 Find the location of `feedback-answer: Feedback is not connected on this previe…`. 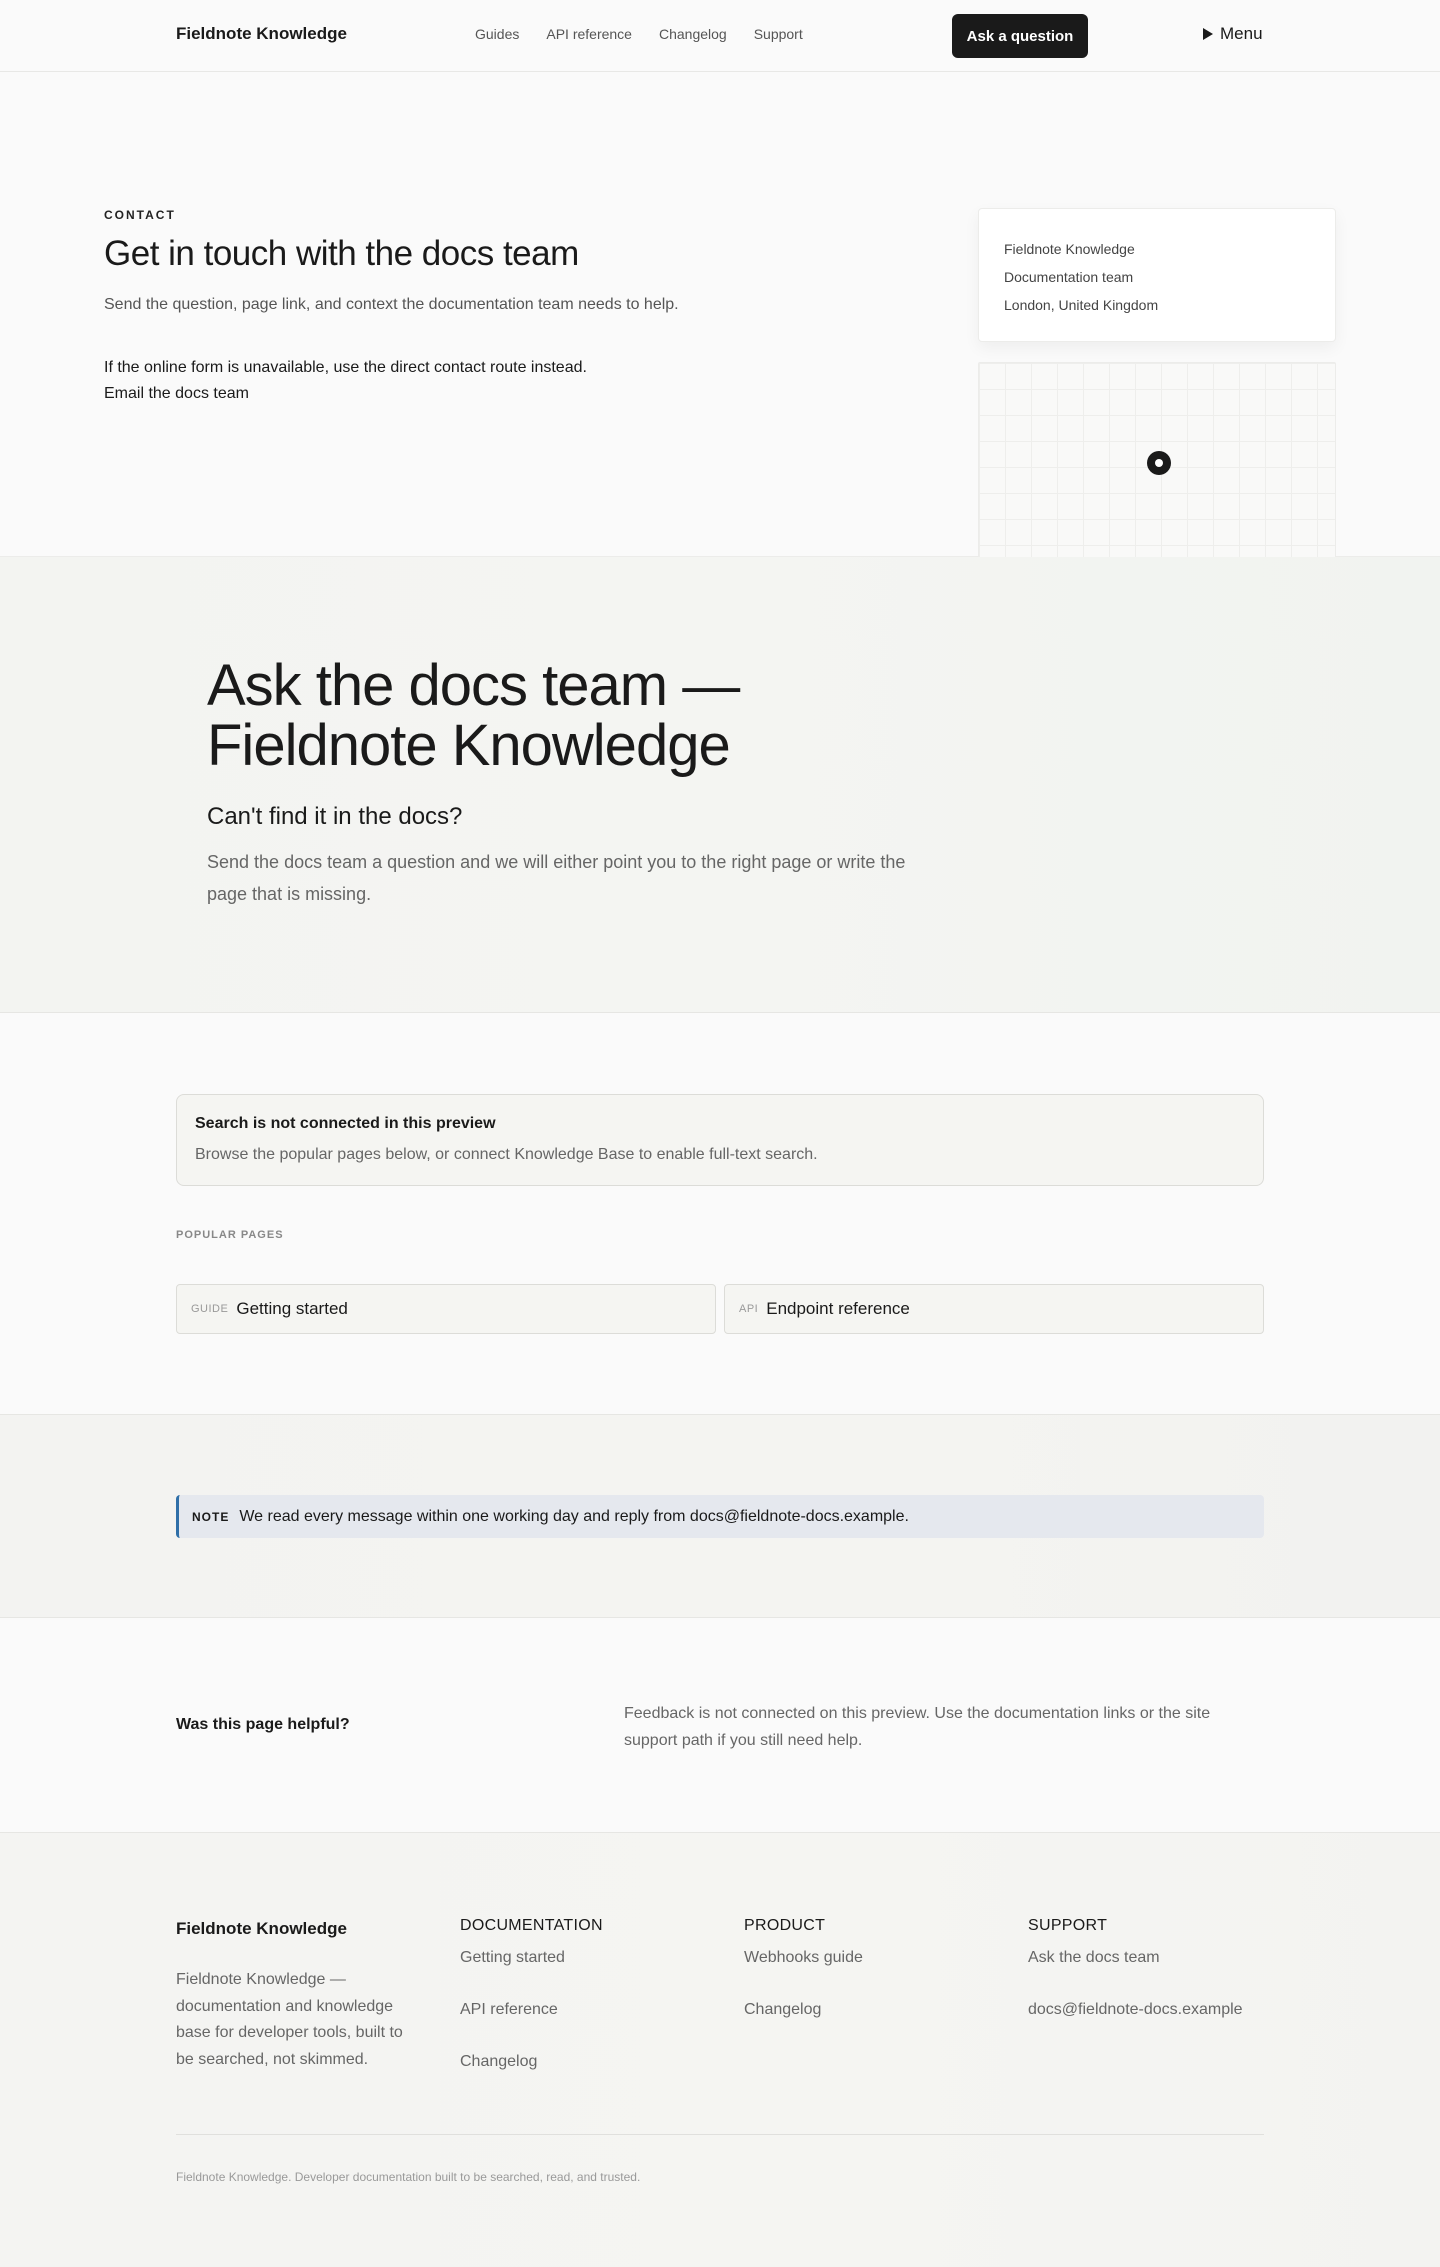

feedback-answer: Feedback is not connected on this previe… is located at coordinates (917, 1727).